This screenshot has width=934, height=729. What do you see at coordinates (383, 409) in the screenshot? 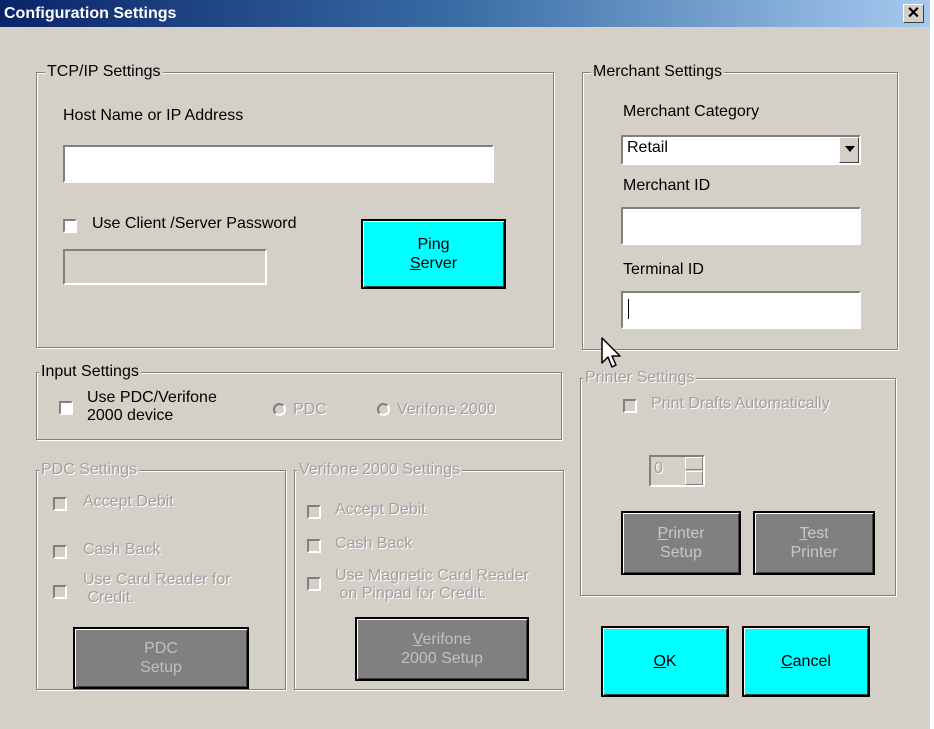
I see `verifone-radio` at bounding box center [383, 409].